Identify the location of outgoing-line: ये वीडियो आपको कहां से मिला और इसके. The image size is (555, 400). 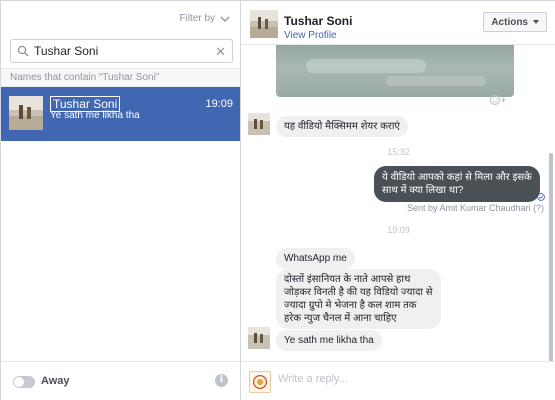
(457, 177).